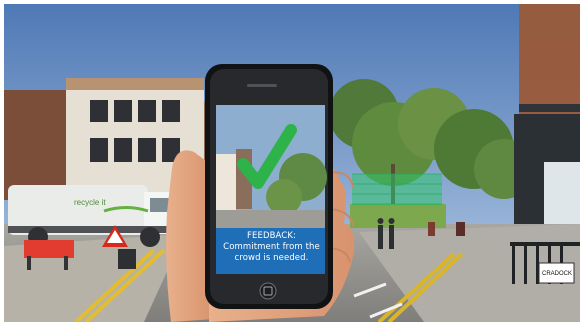 The image size is (584, 329). What do you see at coordinates (398, 200) in the screenshot?
I see `park-field` at bounding box center [398, 200].